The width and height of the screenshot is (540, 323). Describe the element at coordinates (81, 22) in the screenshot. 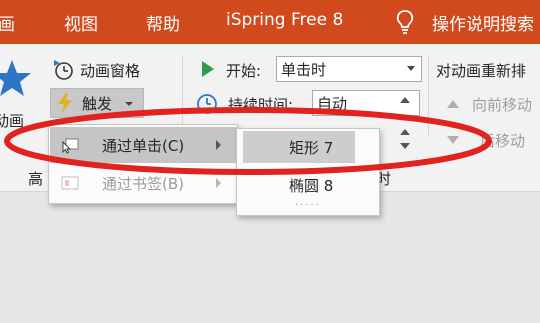

I see `tab-view: 视图` at that location.